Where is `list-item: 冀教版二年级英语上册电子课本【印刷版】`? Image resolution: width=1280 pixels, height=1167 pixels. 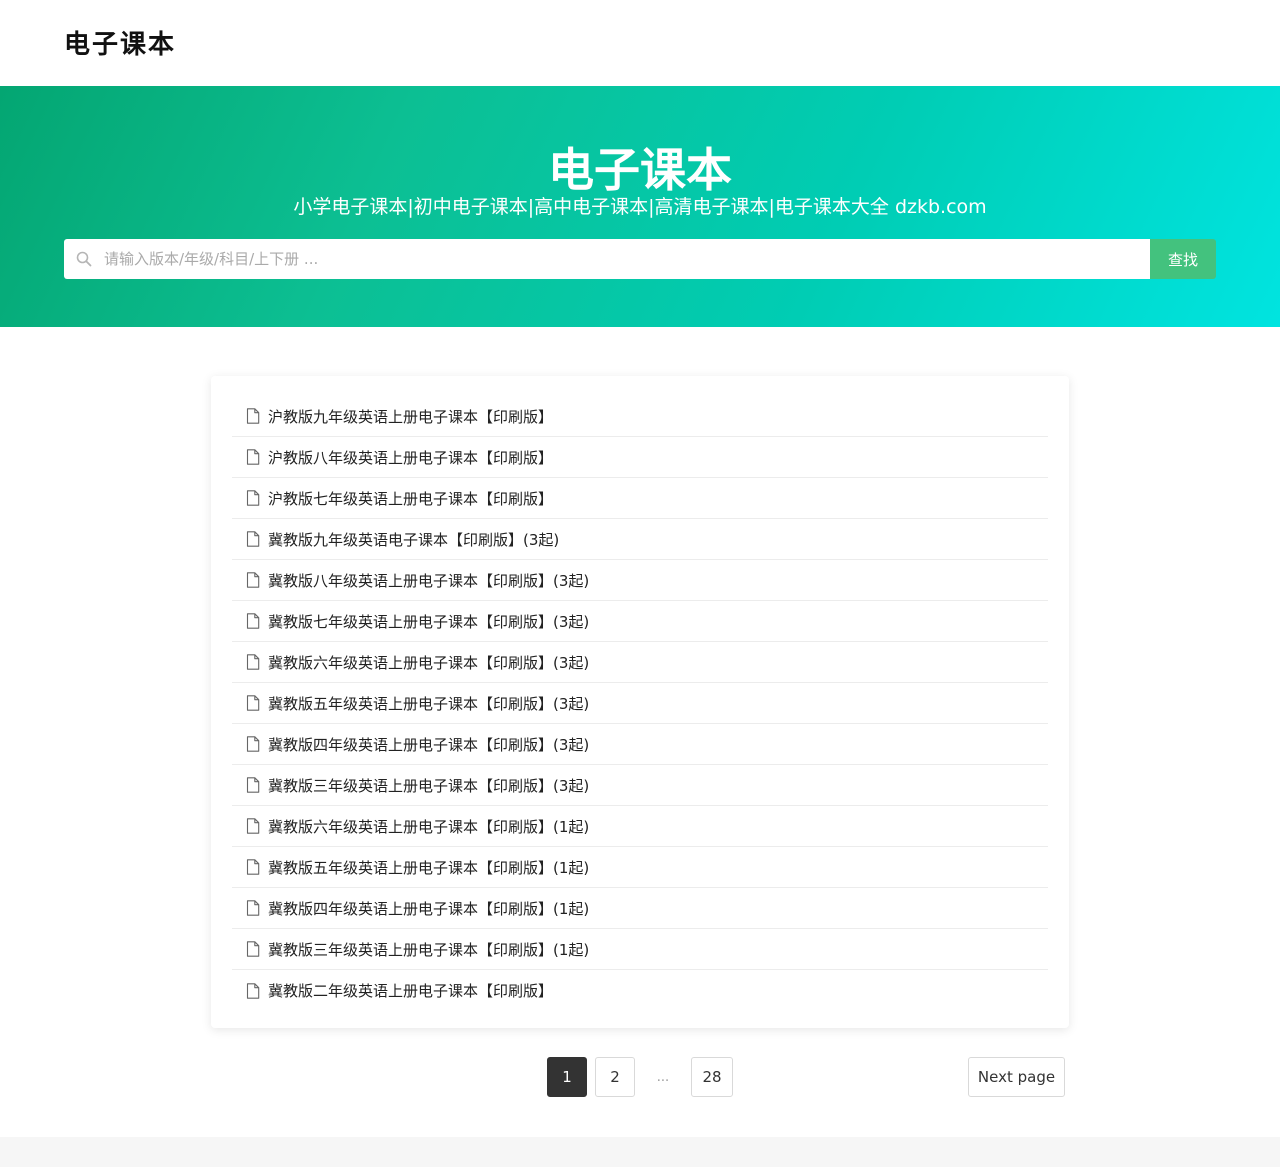
list-item: 冀教版二年级英语上册电子课本【印刷版】 is located at coordinates (640, 990).